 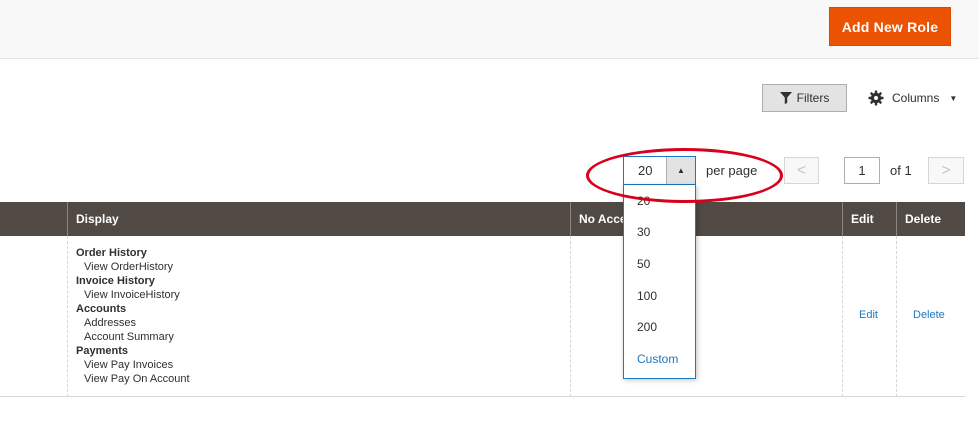 What do you see at coordinates (813, 98) in the screenshot?
I see `filters-label: Filters` at bounding box center [813, 98].